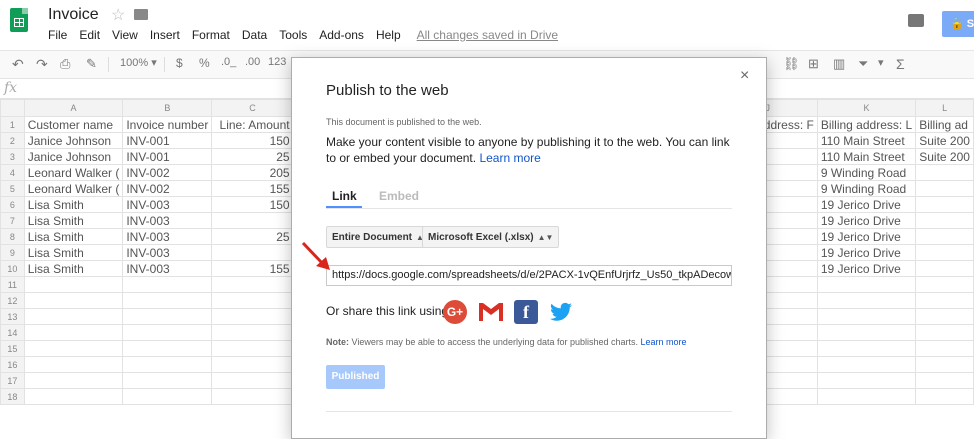 The width and height of the screenshot is (974, 439). What do you see at coordinates (12, 108) in the screenshot?
I see `select-all-corner` at bounding box center [12, 108].